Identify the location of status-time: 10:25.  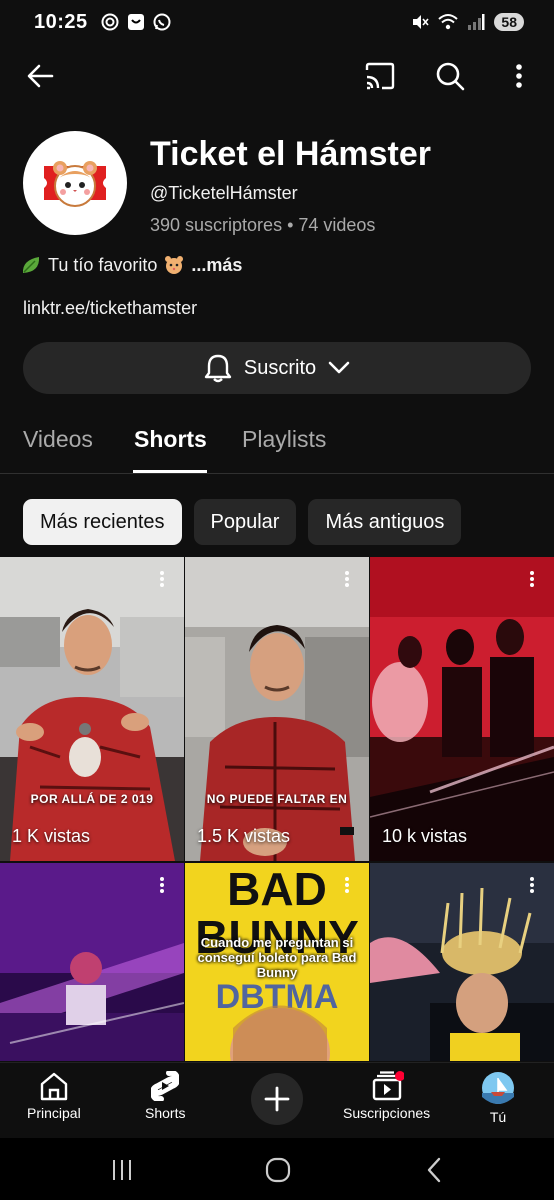
(61, 21).